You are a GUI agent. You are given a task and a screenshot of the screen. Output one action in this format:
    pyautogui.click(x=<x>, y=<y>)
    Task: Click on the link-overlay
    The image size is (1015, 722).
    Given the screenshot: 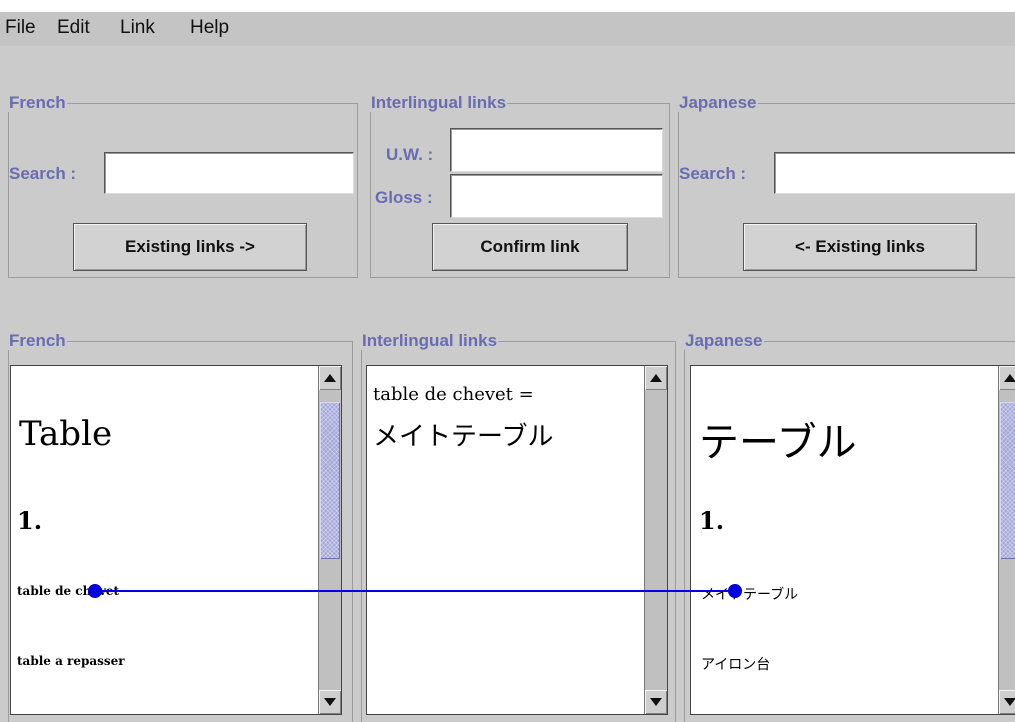 What is the action you would take?
    pyautogui.click(x=415, y=591)
    